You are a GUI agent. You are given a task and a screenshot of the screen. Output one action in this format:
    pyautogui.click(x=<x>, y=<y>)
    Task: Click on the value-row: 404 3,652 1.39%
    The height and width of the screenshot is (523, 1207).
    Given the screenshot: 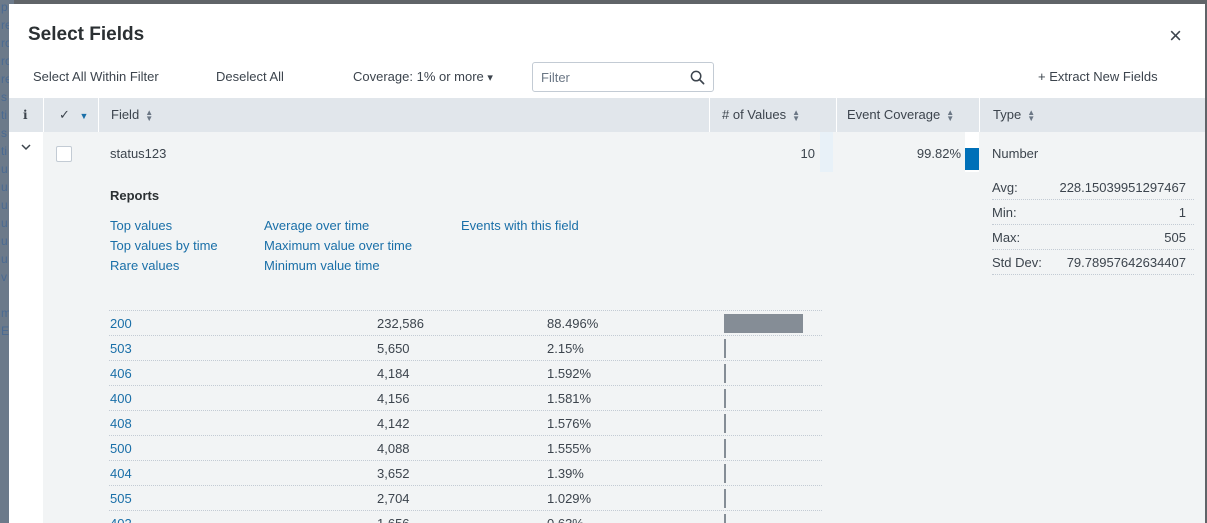 What is the action you would take?
    pyautogui.click(x=465, y=472)
    